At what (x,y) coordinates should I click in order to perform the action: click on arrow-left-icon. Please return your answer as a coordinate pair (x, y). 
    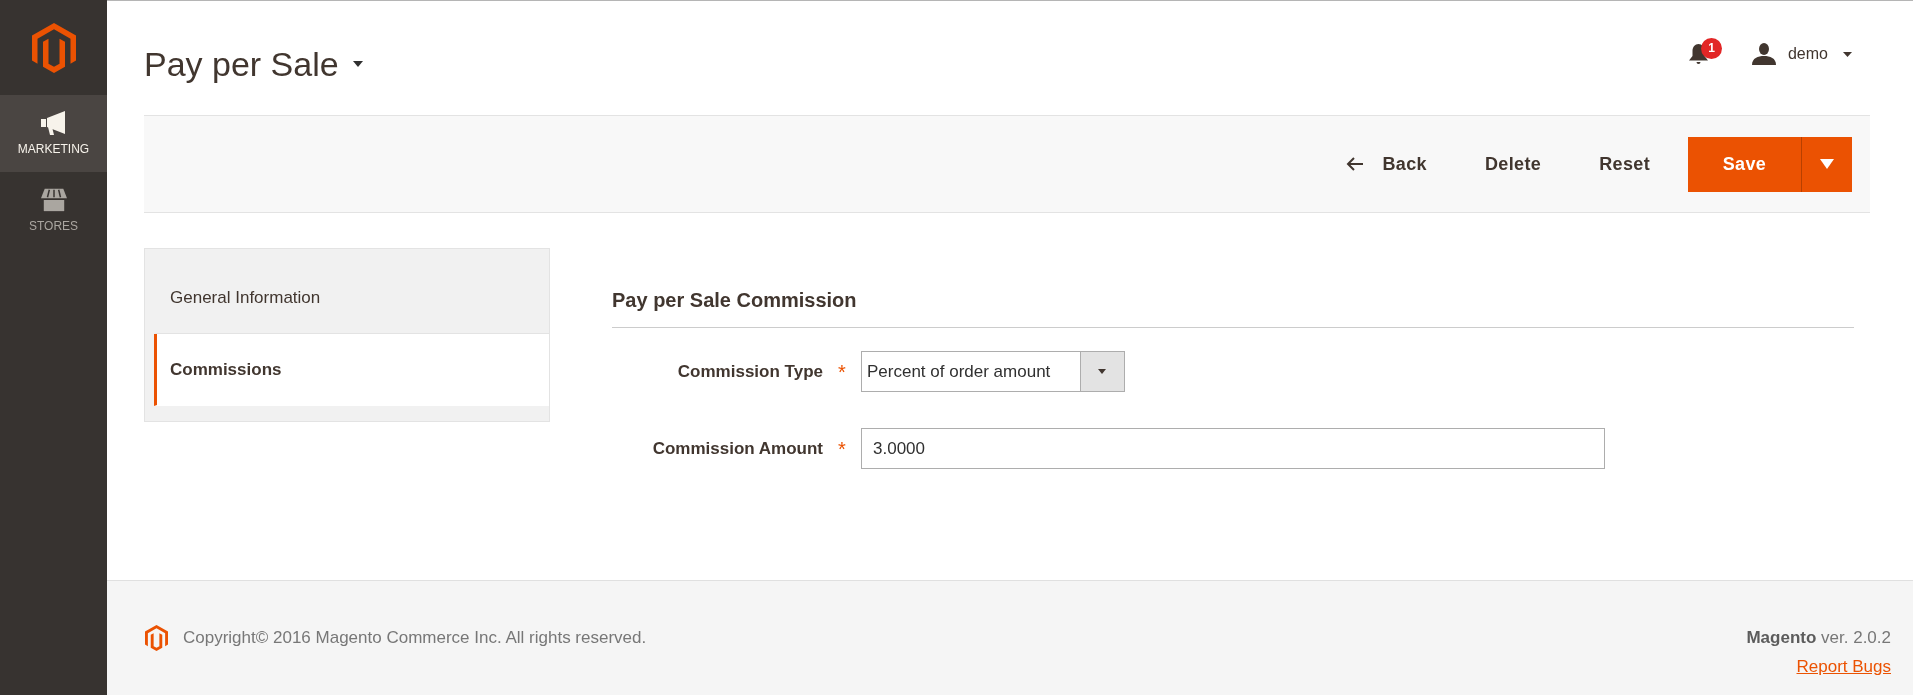
    Looking at the image, I should click on (1354, 164).